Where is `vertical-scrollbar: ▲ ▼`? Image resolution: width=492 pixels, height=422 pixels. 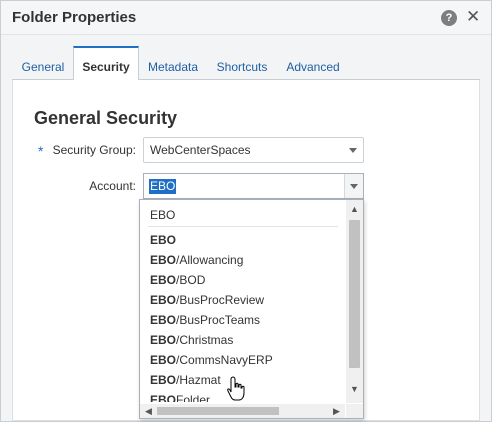
vertical-scrollbar: ▲ ▼ is located at coordinates (354, 301).